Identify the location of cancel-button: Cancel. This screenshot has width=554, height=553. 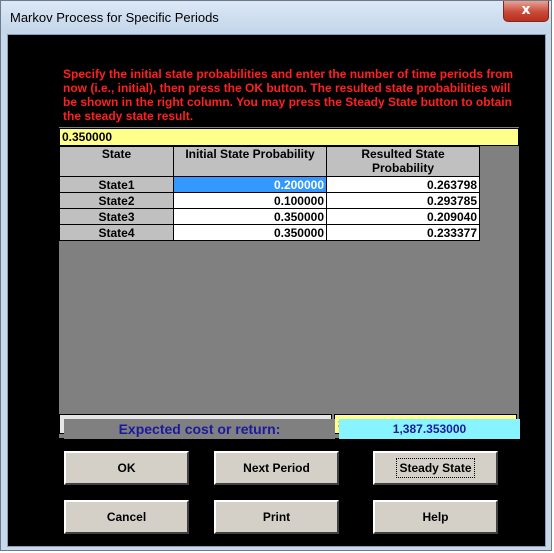
(126, 517).